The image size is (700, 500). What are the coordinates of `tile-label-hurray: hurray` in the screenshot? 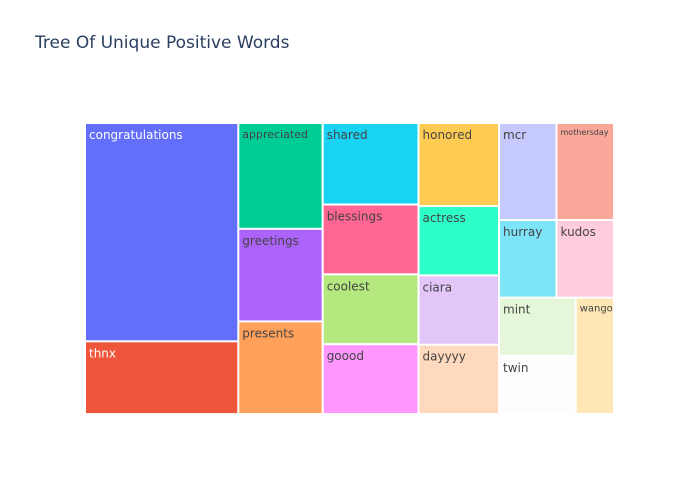 It's located at (522, 232).